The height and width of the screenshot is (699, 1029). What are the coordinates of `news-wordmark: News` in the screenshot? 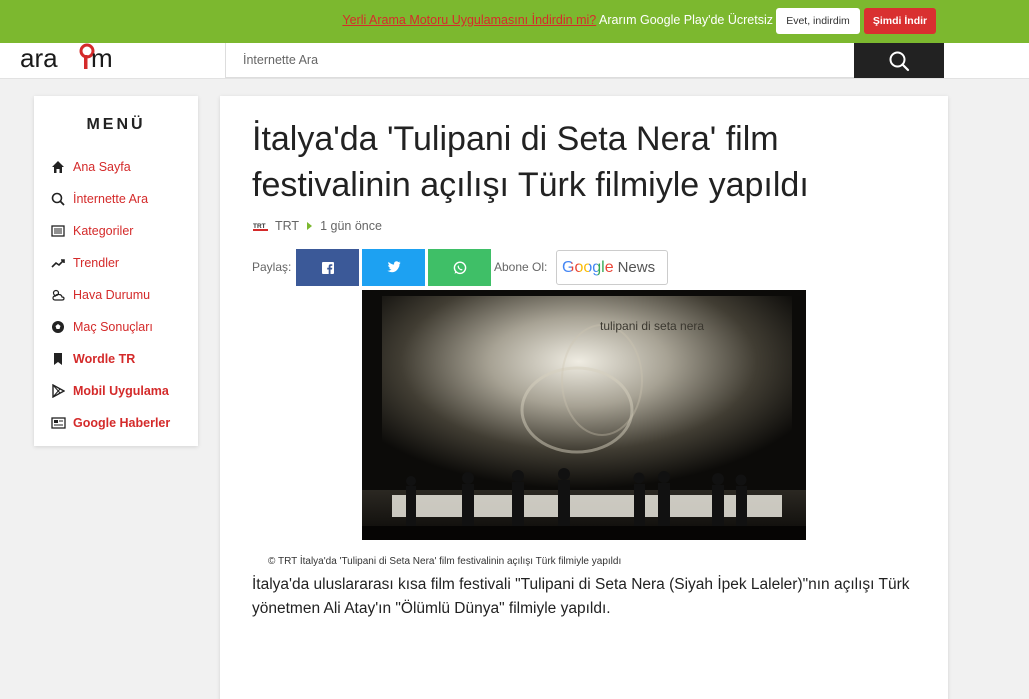 It's located at (636, 267).